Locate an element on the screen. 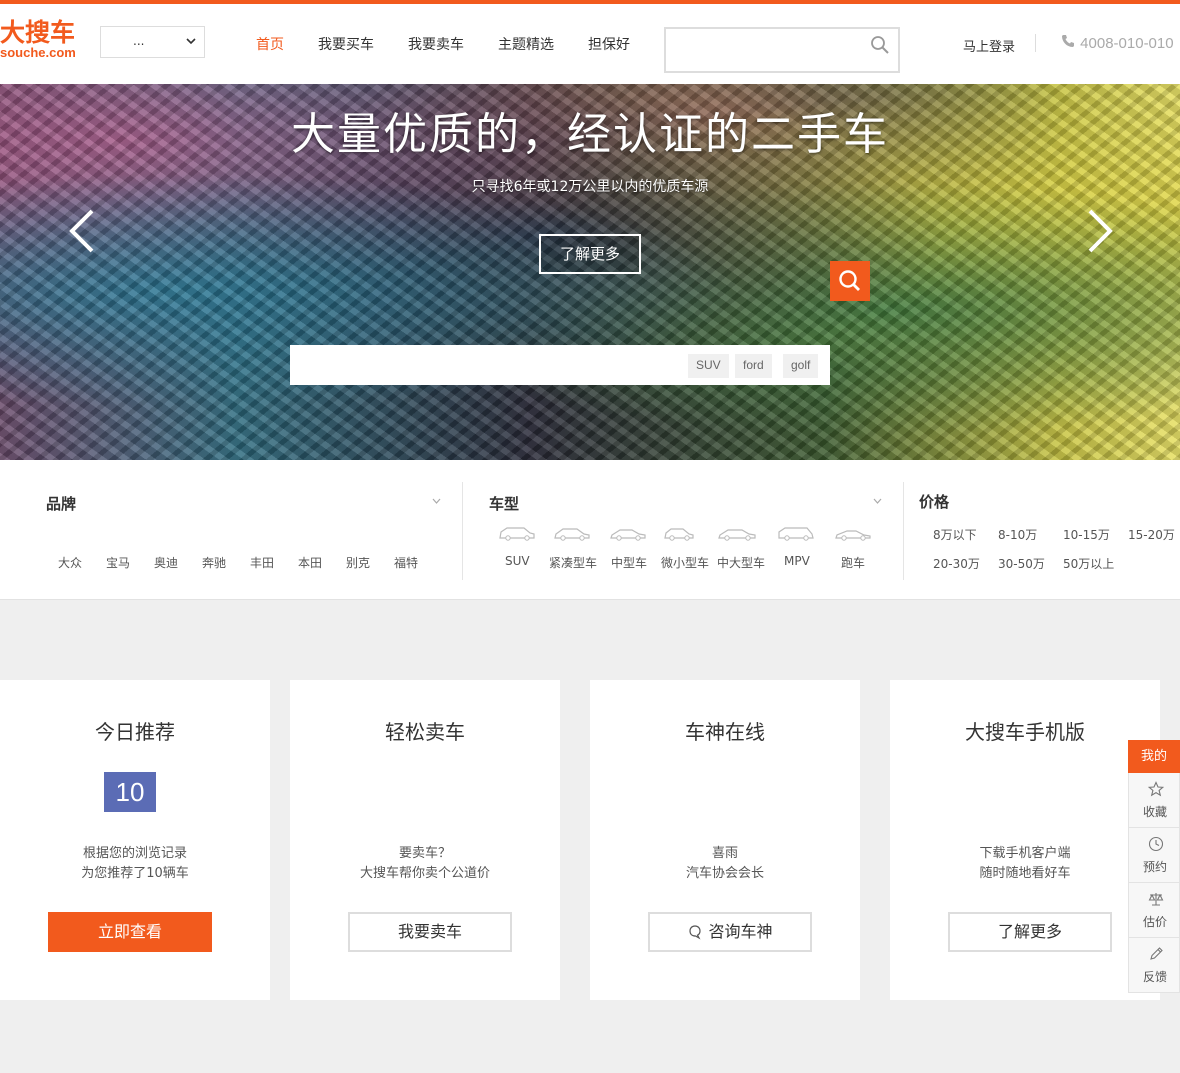 The image size is (1180, 1073). logo: 大搜车 souche.com is located at coordinates (43, 40).